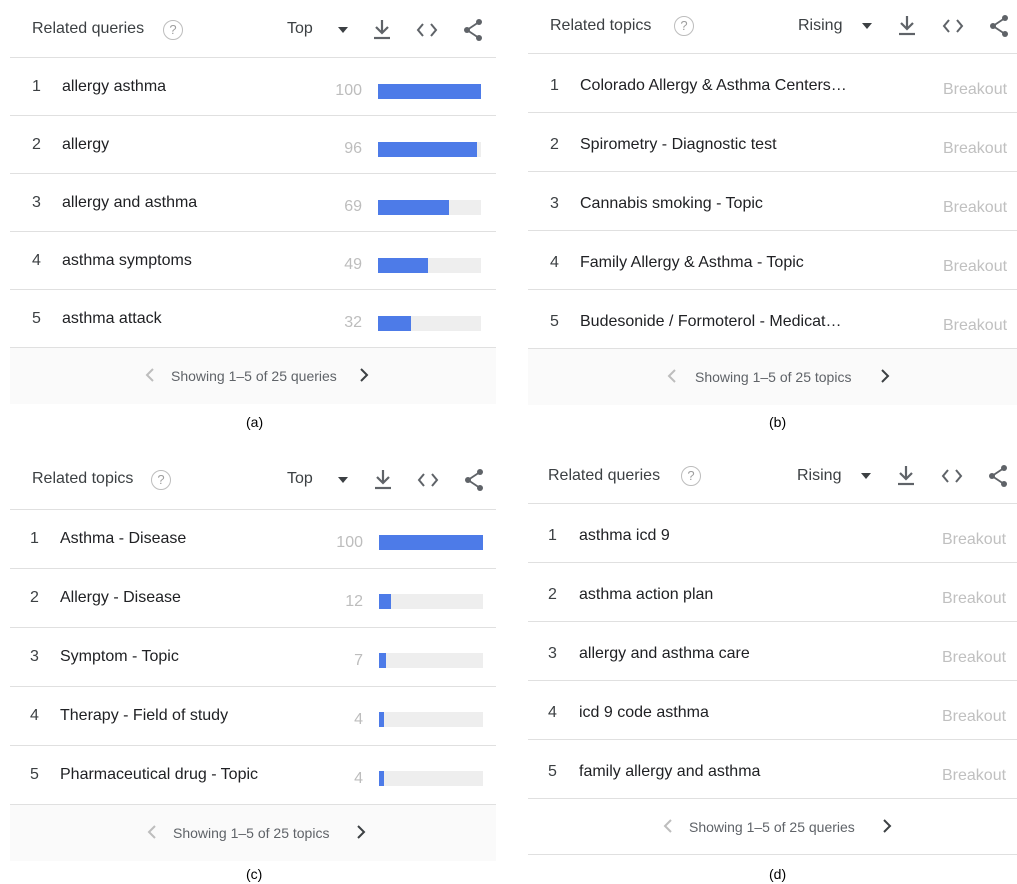 The height and width of the screenshot is (884, 1017). What do you see at coordinates (552, 653) in the screenshot?
I see `row-rank: 3` at bounding box center [552, 653].